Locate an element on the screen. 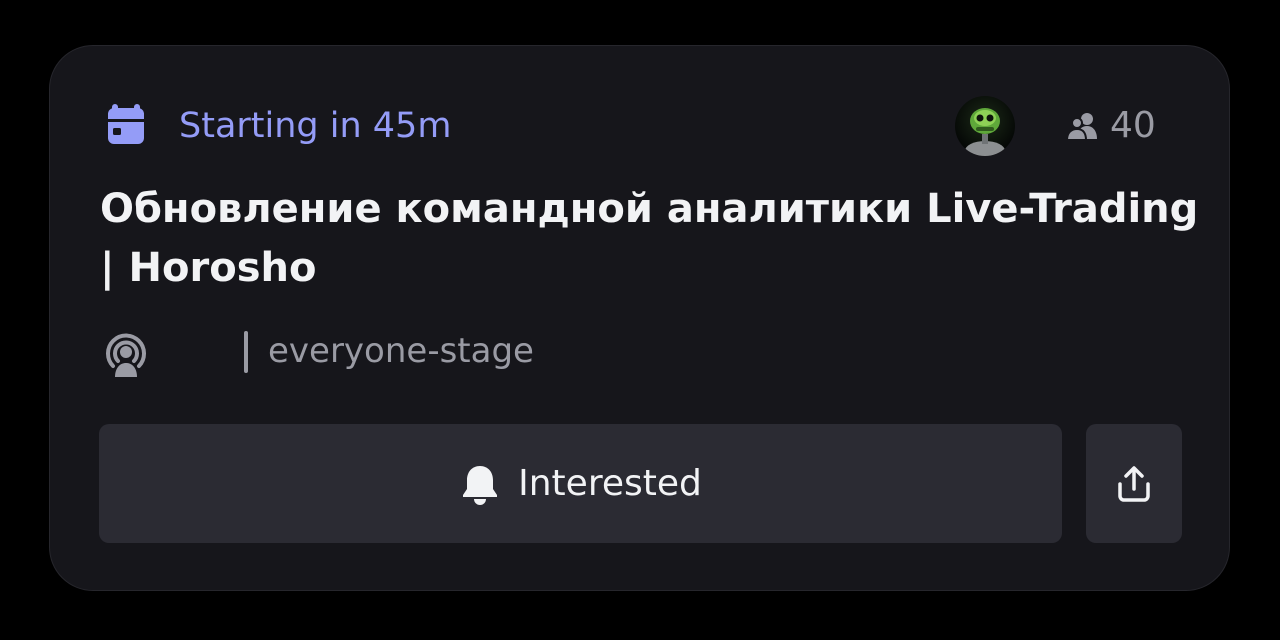  bell-icon is located at coordinates (480, 485).